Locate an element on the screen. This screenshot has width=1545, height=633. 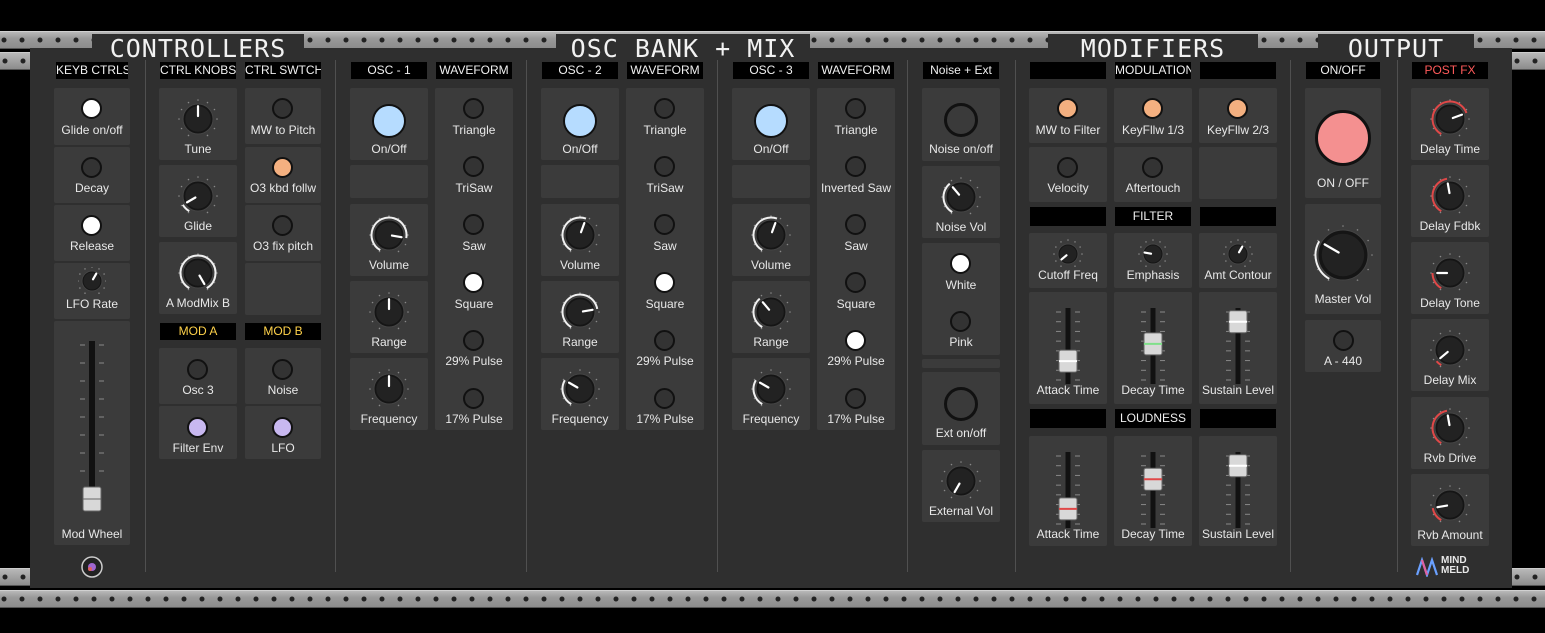
white-noise-button is located at coordinates (960, 263).